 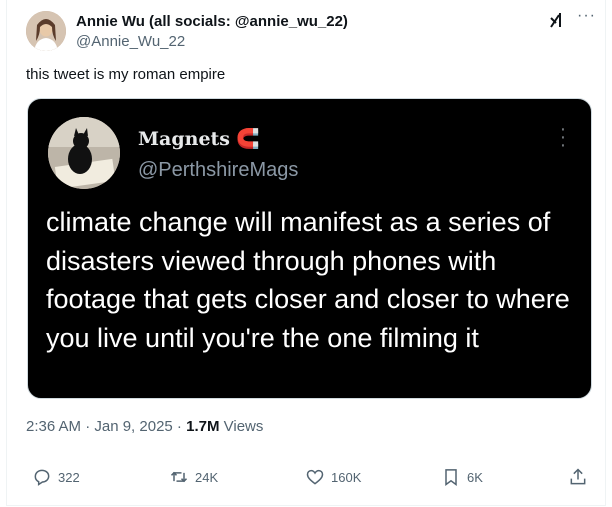 What do you see at coordinates (56, 477) in the screenshot?
I see `reply-button: 322` at bounding box center [56, 477].